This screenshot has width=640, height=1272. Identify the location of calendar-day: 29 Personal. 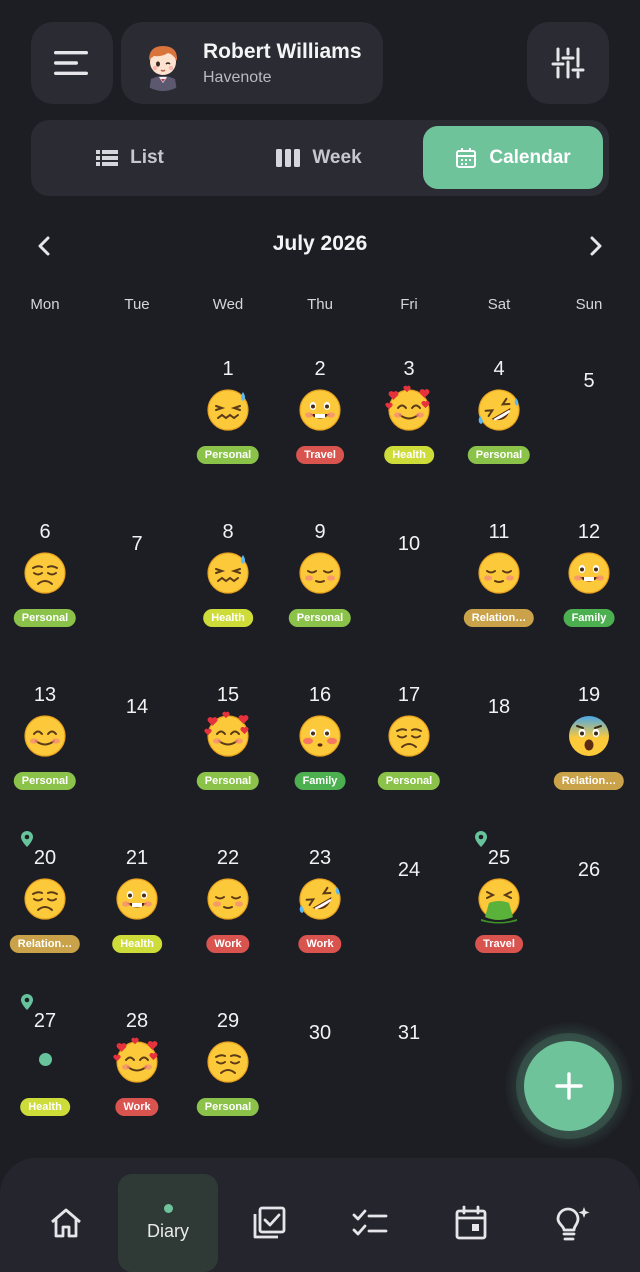
(228, 1064).